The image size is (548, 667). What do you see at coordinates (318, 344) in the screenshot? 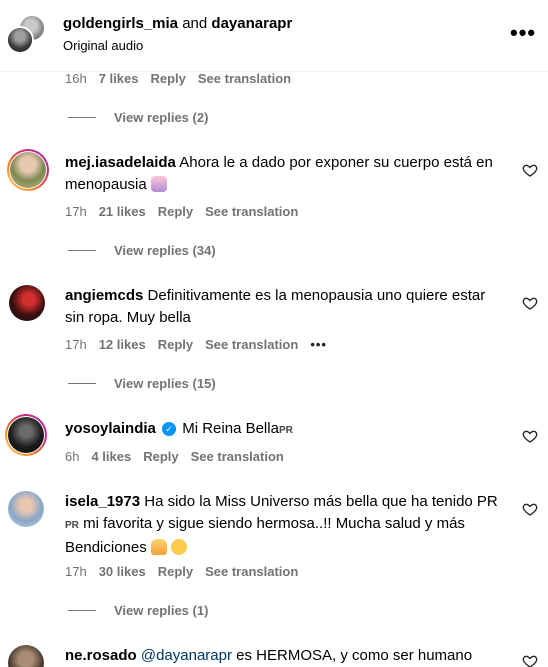
I see `comment-options-icon: •••` at bounding box center [318, 344].